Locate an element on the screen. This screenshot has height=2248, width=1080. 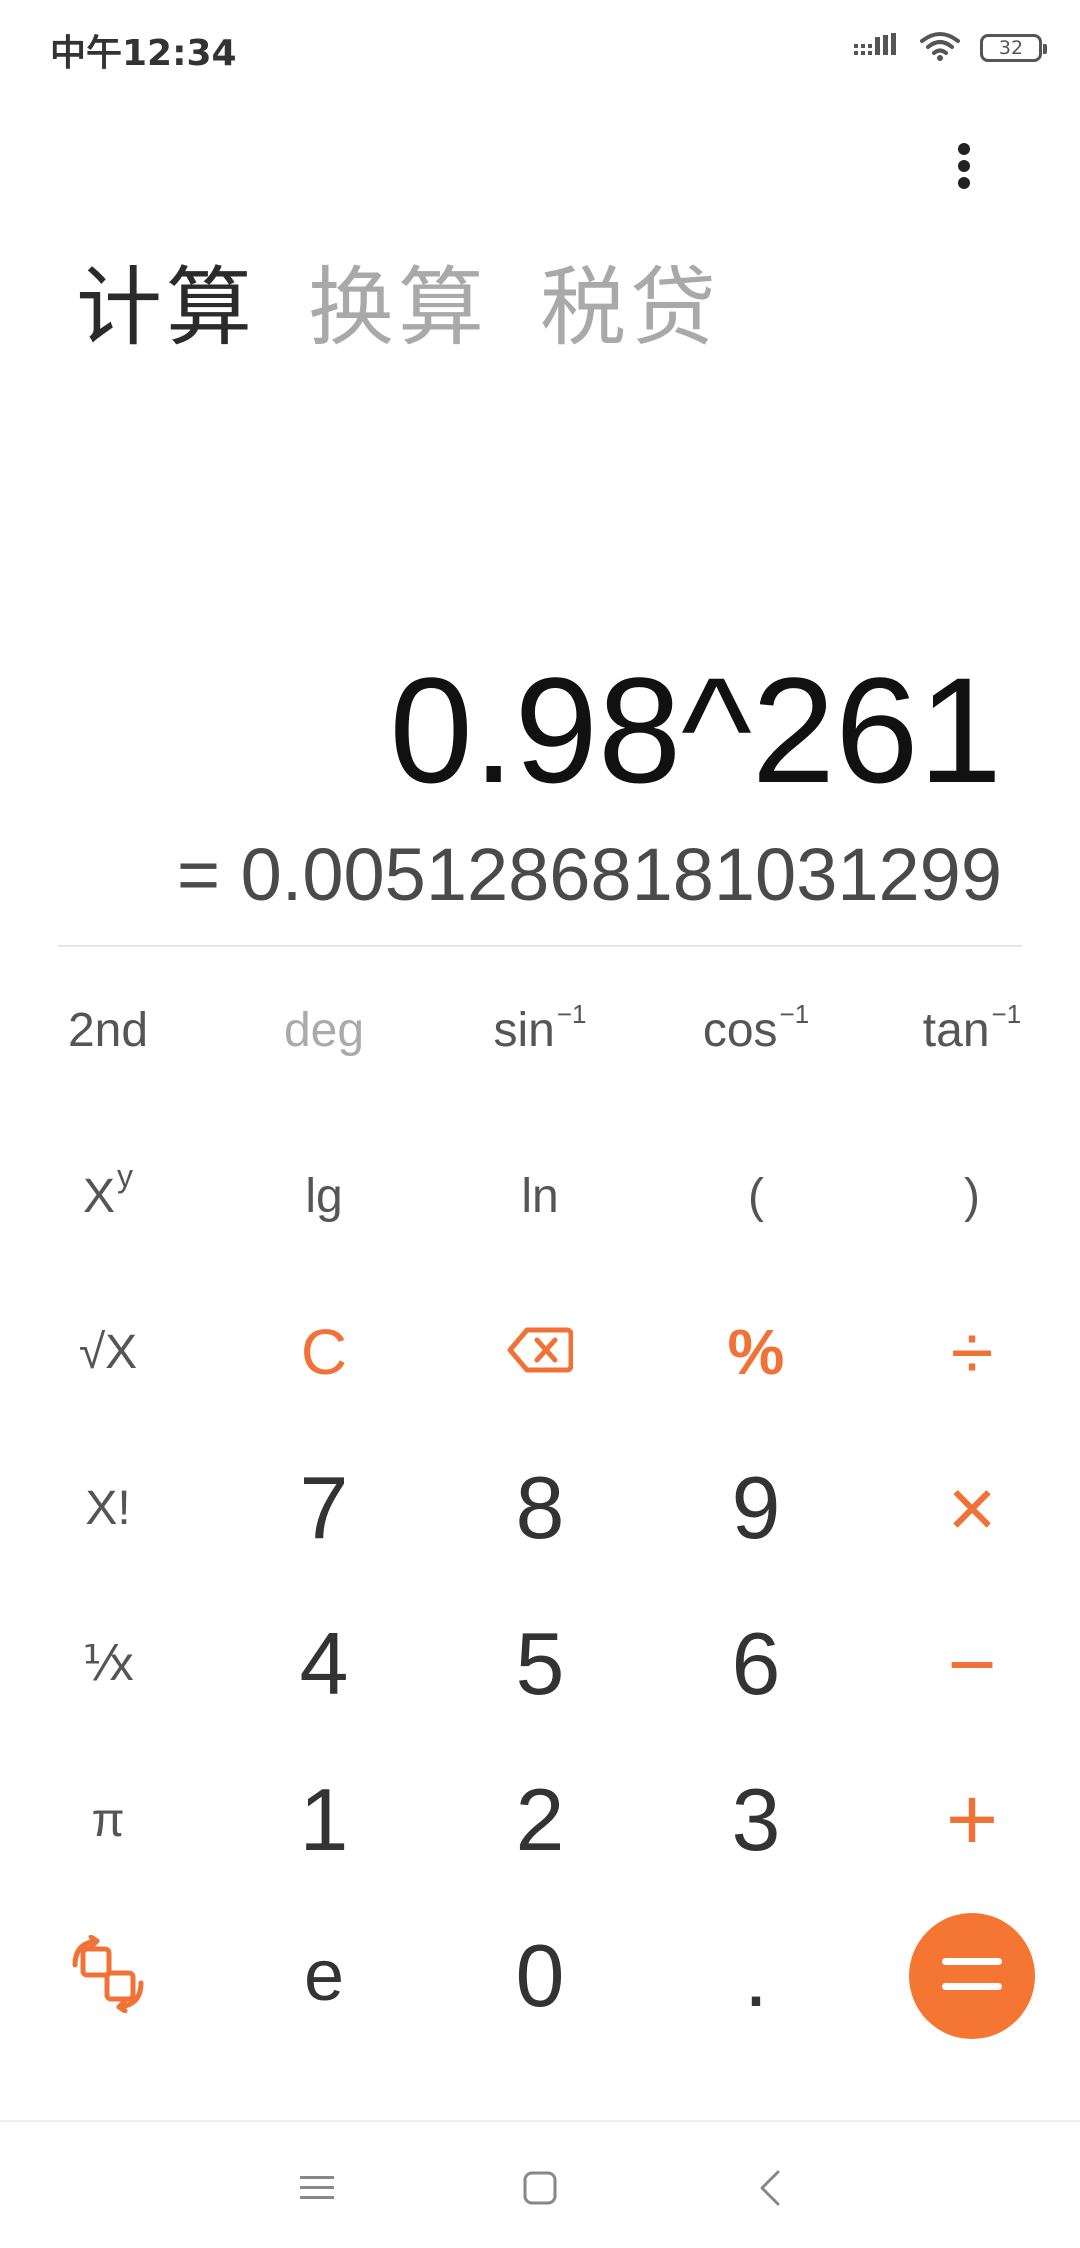
reciprocal-key: ⅟x is located at coordinates (108, 1664).